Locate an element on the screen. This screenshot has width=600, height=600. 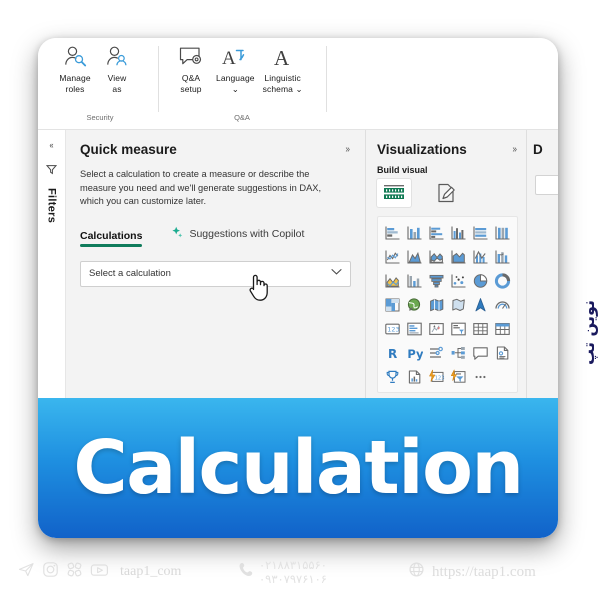
visual-icon-paginated-report is located at coordinates (414, 376).